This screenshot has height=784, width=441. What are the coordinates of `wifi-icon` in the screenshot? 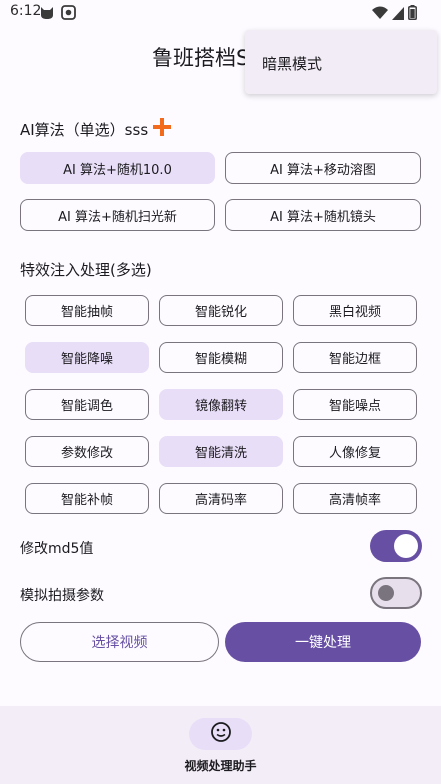 It's located at (380, 14).